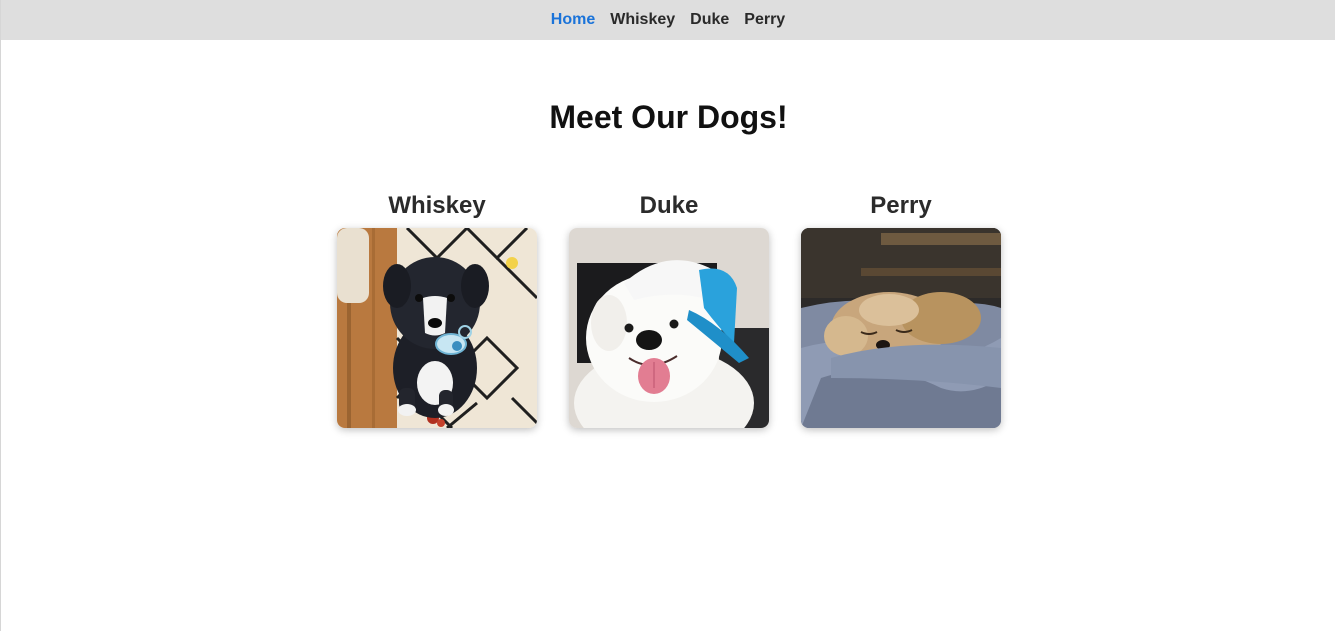 The image size is (1335, 631). What do you see at coordinates (709, 20) in the screenshot?
I see `nav-link-duke: Duke` at bounding box center [709, 20].